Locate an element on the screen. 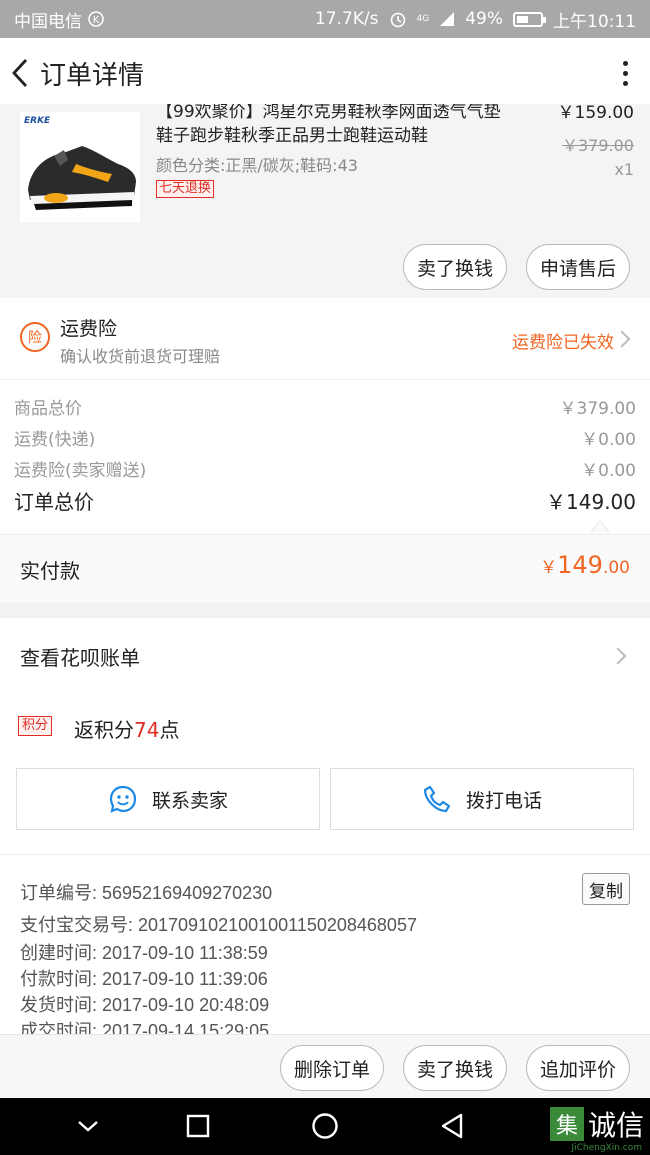 This screenshot has width=650, height=1155. alarm-icon is located at coordinates (397, 20).